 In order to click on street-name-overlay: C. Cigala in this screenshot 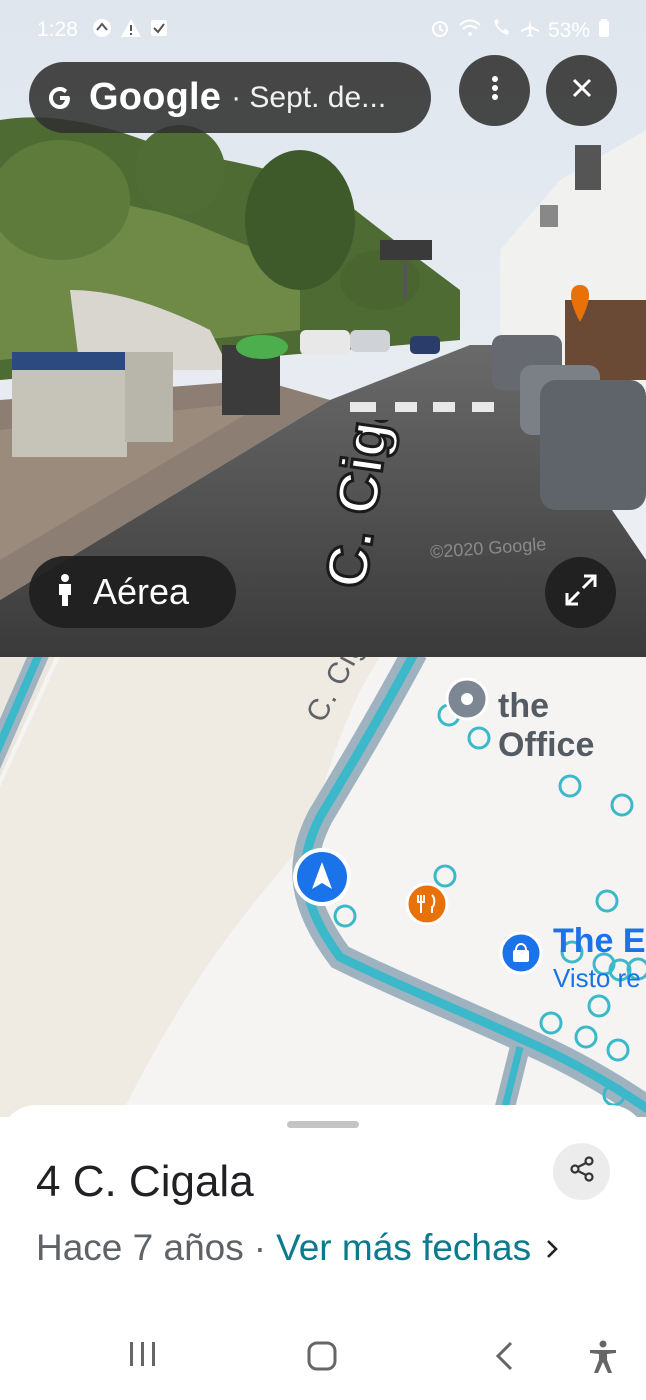, I will do `click(363, 506)`.